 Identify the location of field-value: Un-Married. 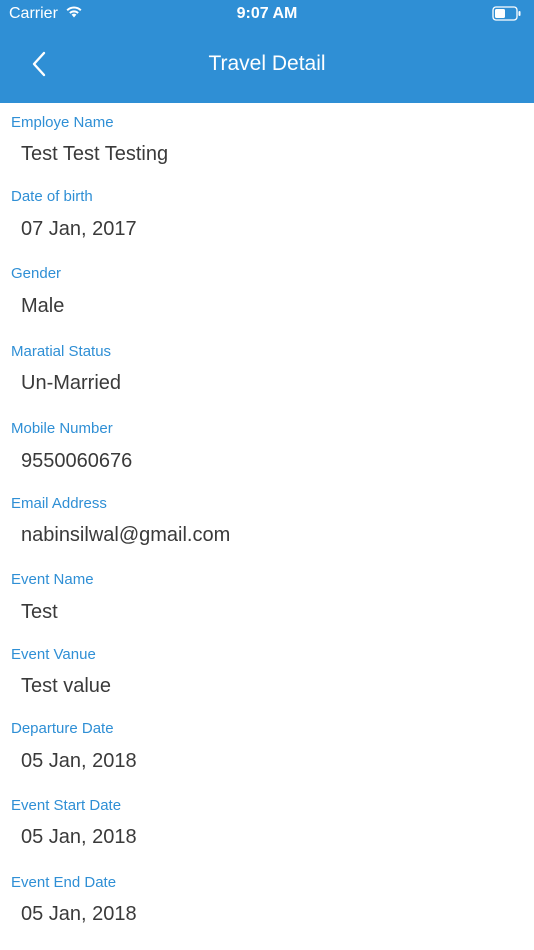
(71, 383).